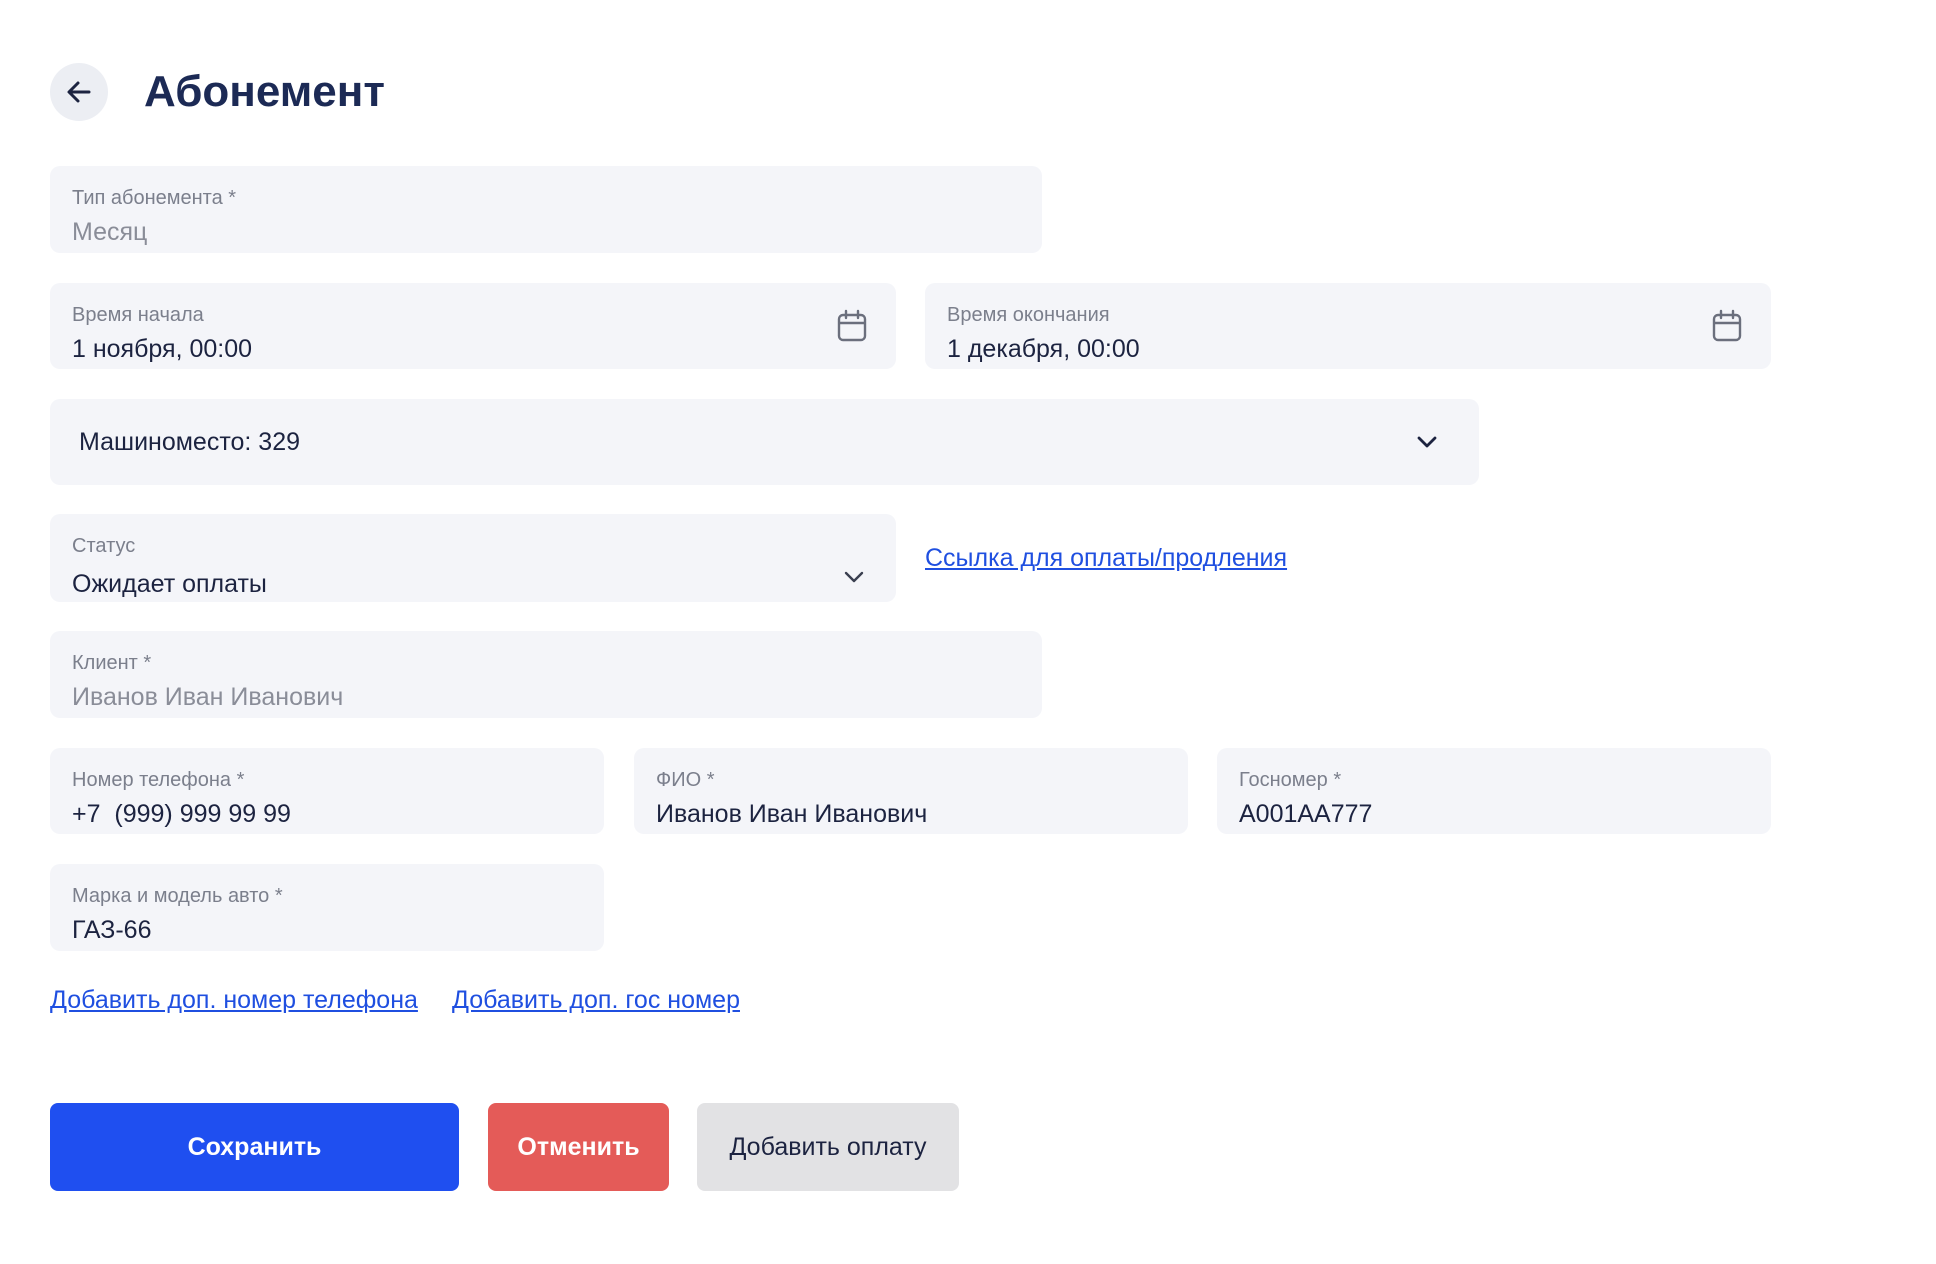 Image resolution: width=1936 pixels, height=1264 pixels. What do you see at coordinates (327, 907) in the screenshot?
I see `car-model-field: Марка и модель авто * ГАЗ-66` at bounding box center [327, 907].